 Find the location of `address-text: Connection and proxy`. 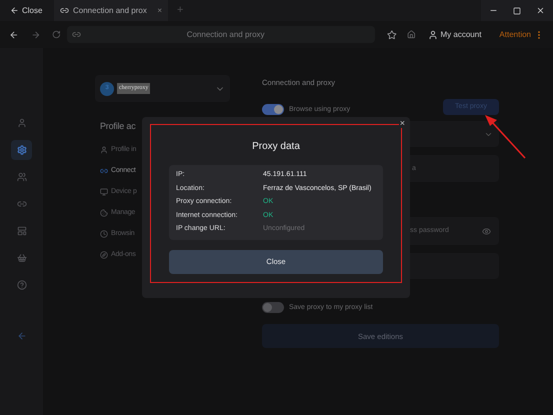

address-text: Connection and proxy is located at coordinates (226, 34).